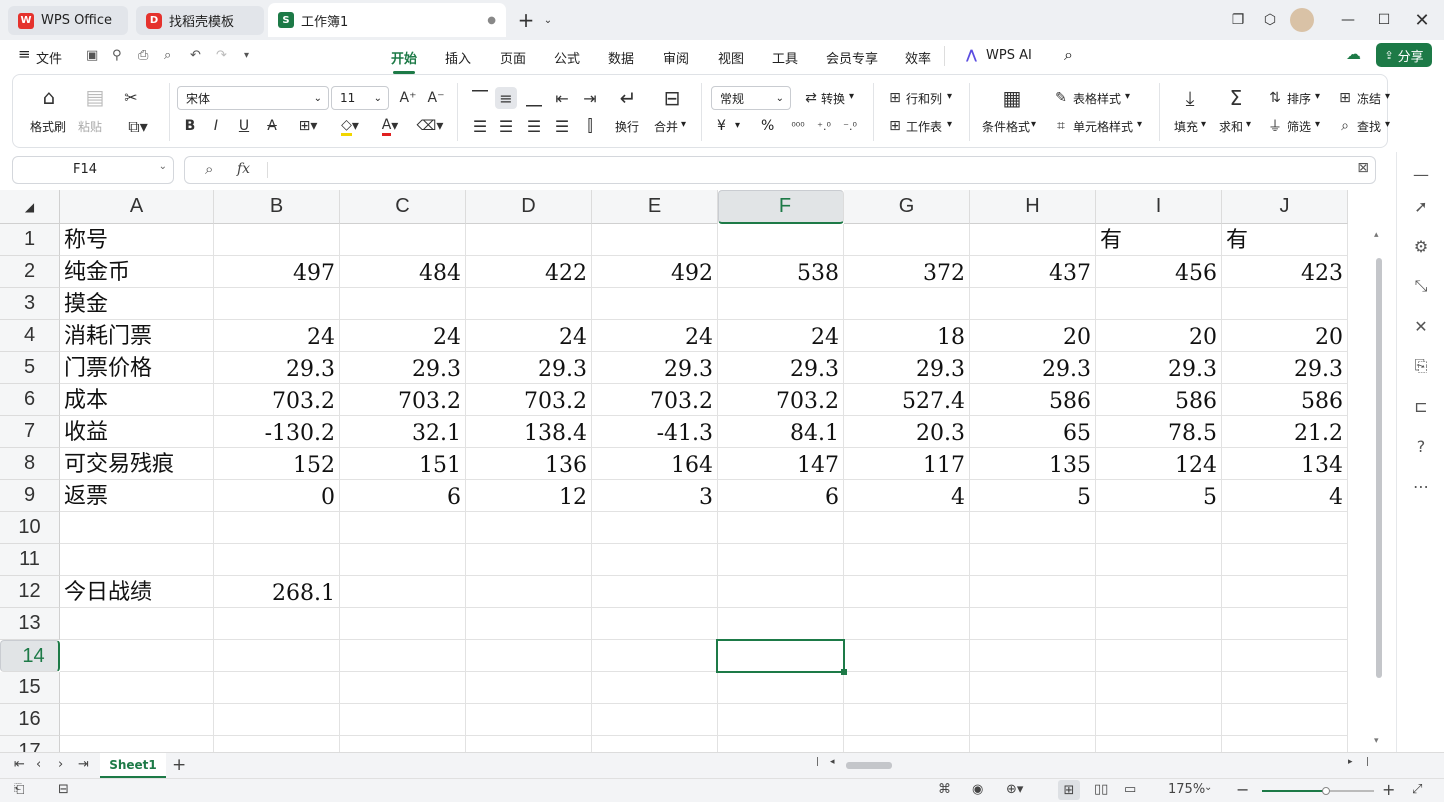 The height and width of the screenshot is (802, 1444). Describe the element at coordinates (781, 657) in the screenshot. I see `selected-cell-f14` at that location.